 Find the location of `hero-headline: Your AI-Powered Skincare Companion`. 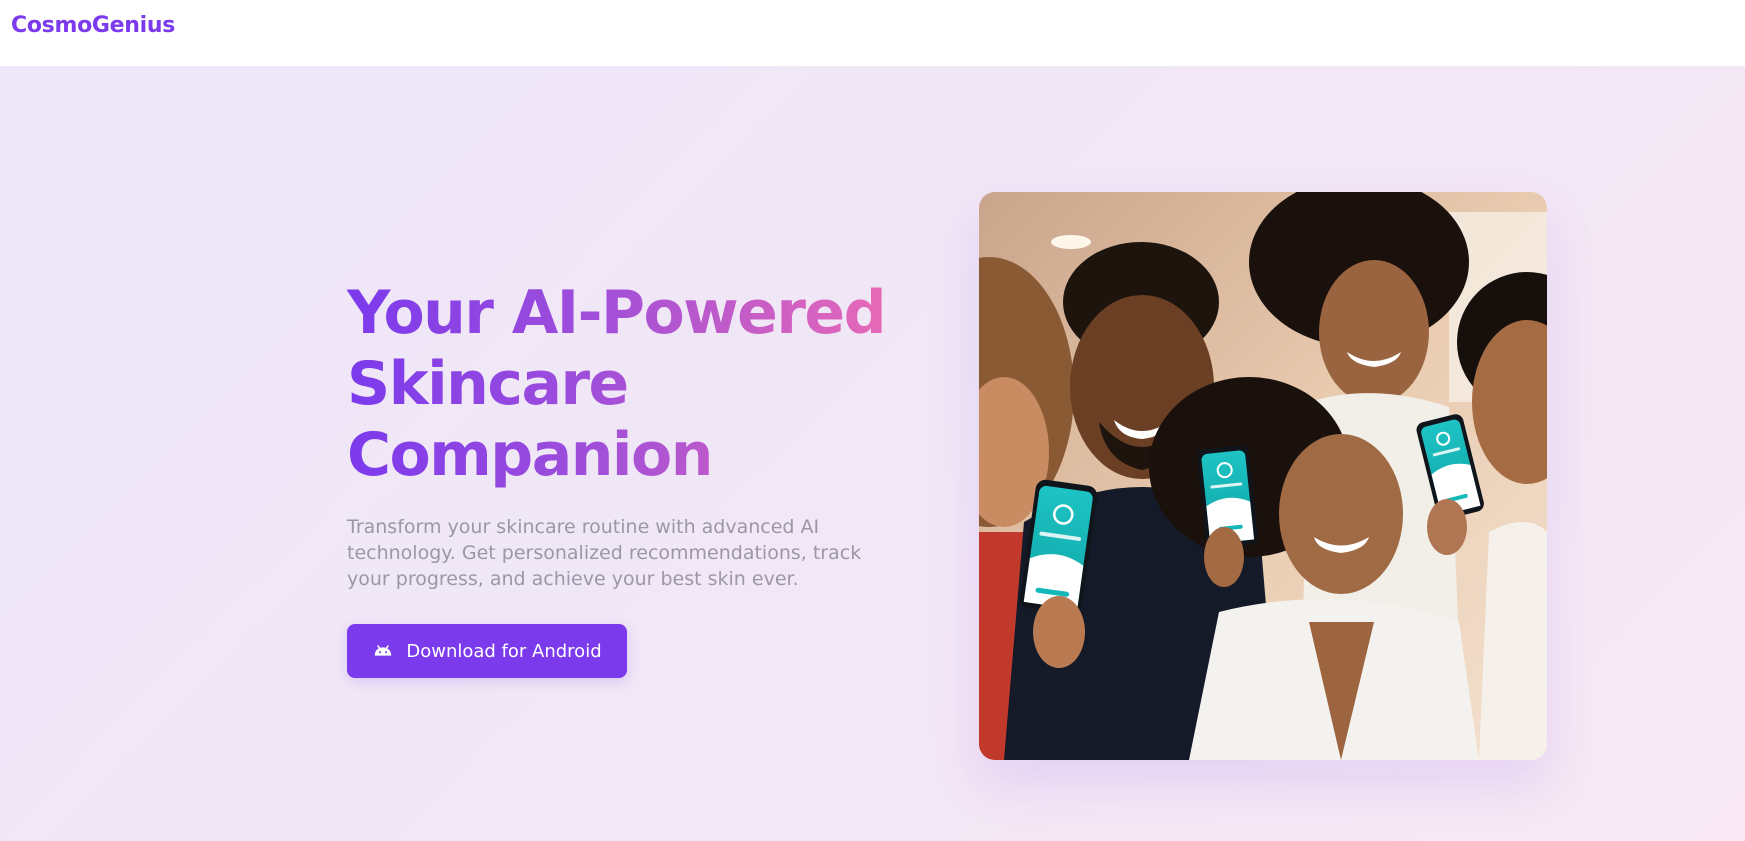

hero-headline: Your AI-Powered Skincare Companion is located at coordinates (627, 384).